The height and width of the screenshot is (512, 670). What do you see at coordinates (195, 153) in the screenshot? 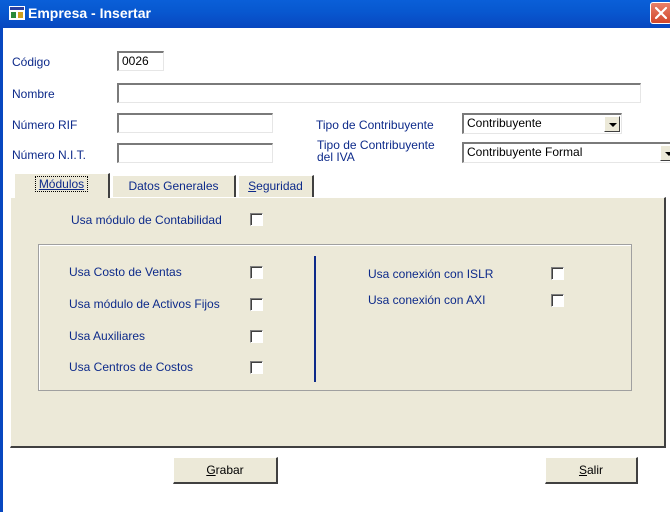
I see `nit-field` at bounding box center [195, 153].